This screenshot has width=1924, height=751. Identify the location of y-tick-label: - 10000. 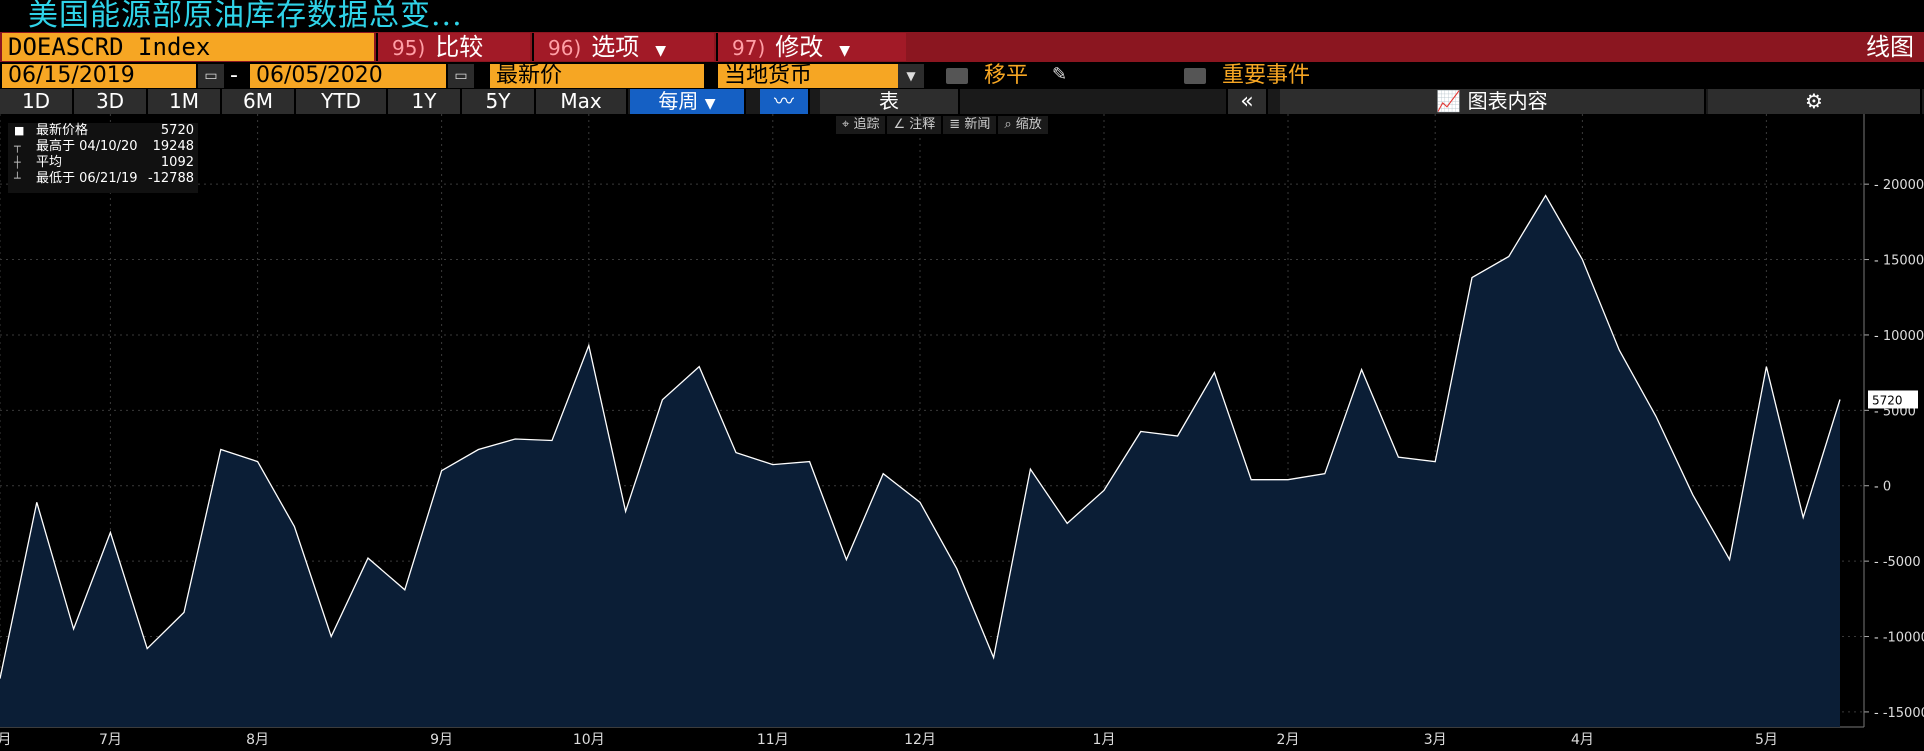
(1899, 336).